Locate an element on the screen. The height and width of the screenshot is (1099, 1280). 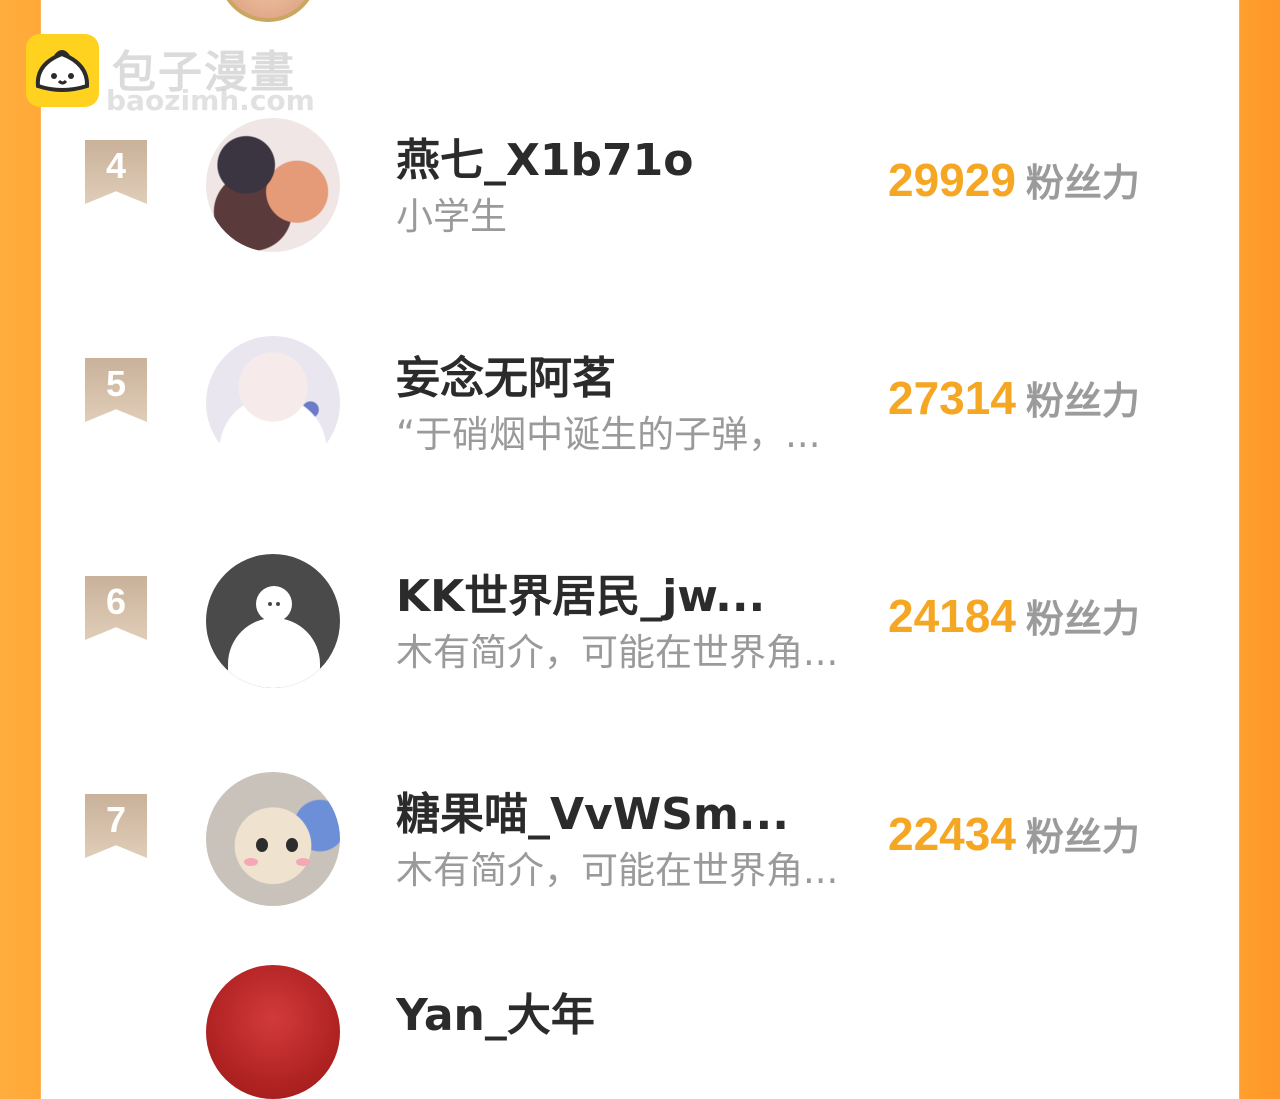
fans-count: 27314 is located at coordinates (952, 398).